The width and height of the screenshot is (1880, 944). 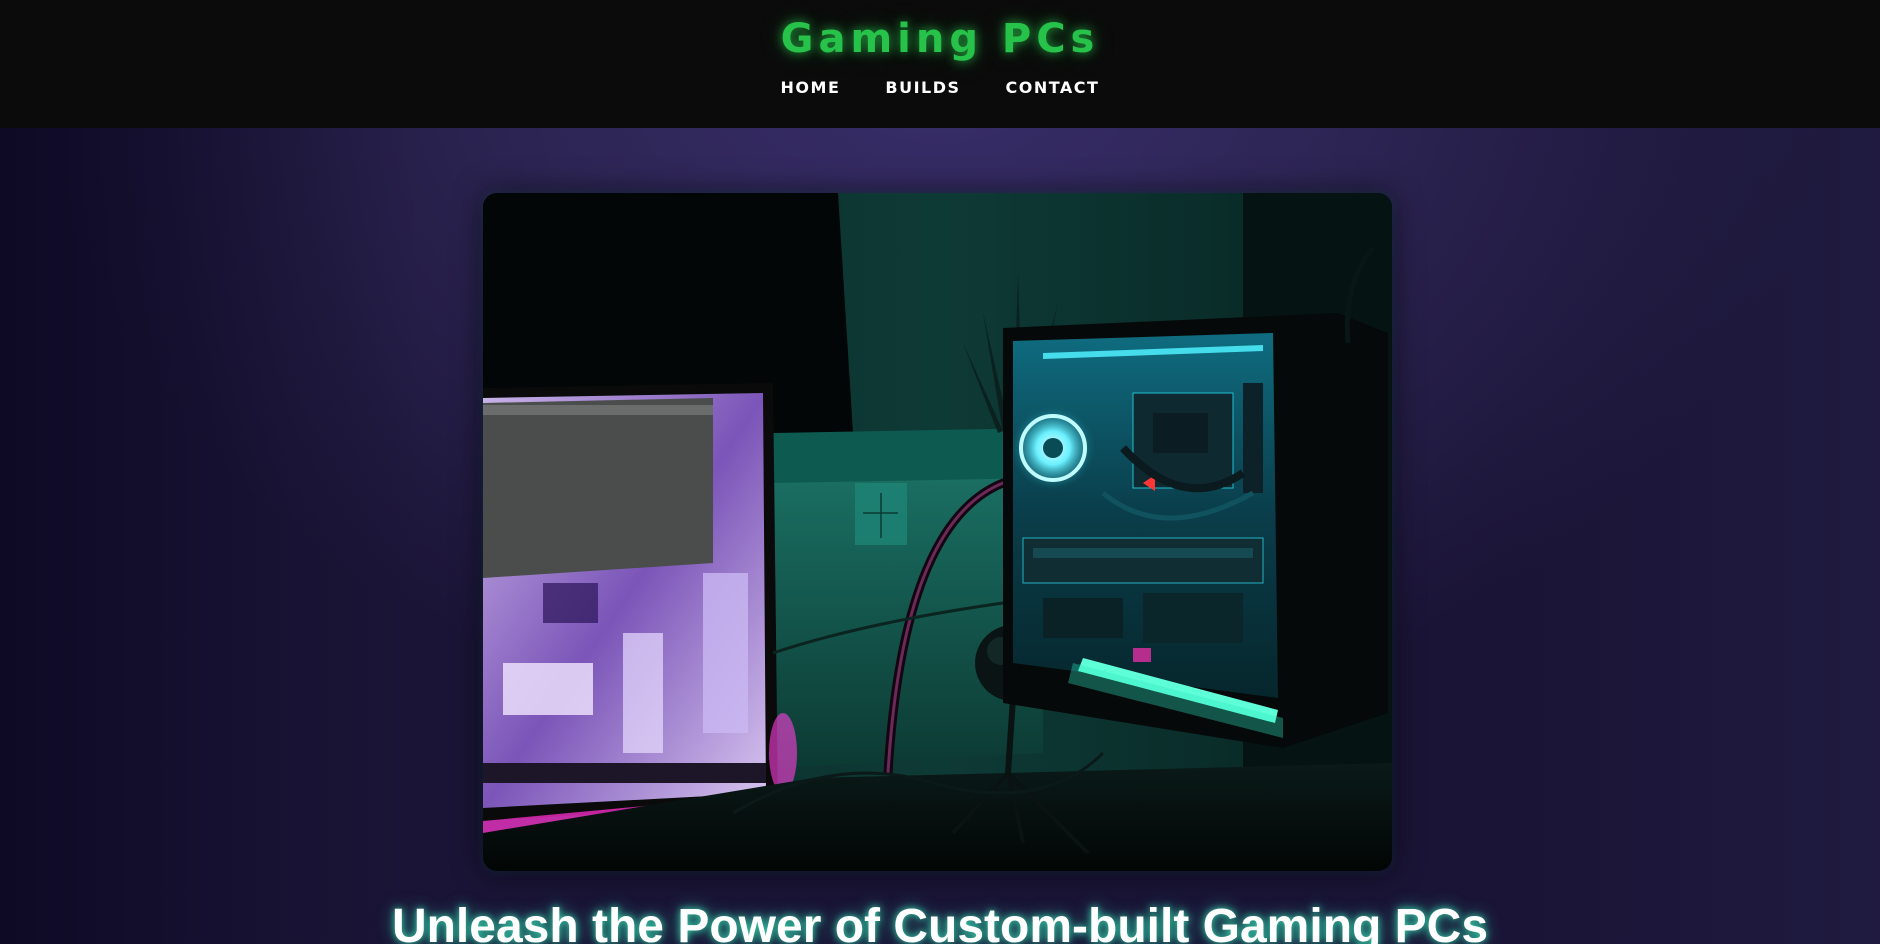 What do you see at coordinates (940, 64) in the screenshot?
I see `site-header: Gaming PCs HOME BUILDS CONTACT` at bounding box center [940, 64].